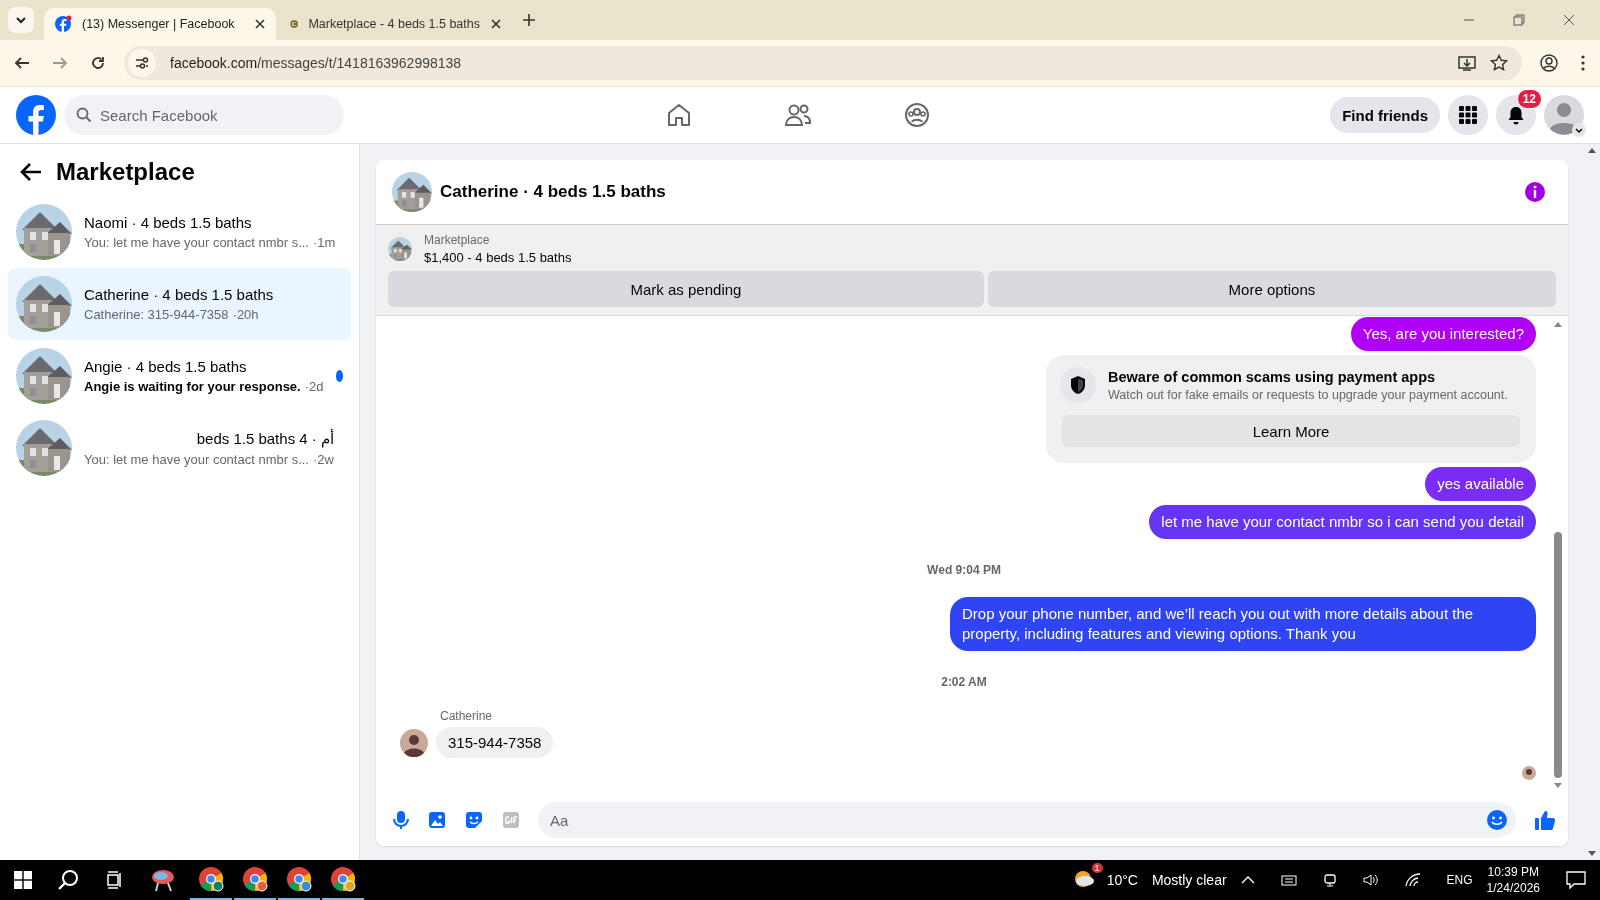 The width and height of the screenshot is (1600, 900). Describe the element at coordinates (1308, 394) in the screenshot. I see `warning-text: Watch out for fake emails or requests to upgrade your payment account.` at that location.